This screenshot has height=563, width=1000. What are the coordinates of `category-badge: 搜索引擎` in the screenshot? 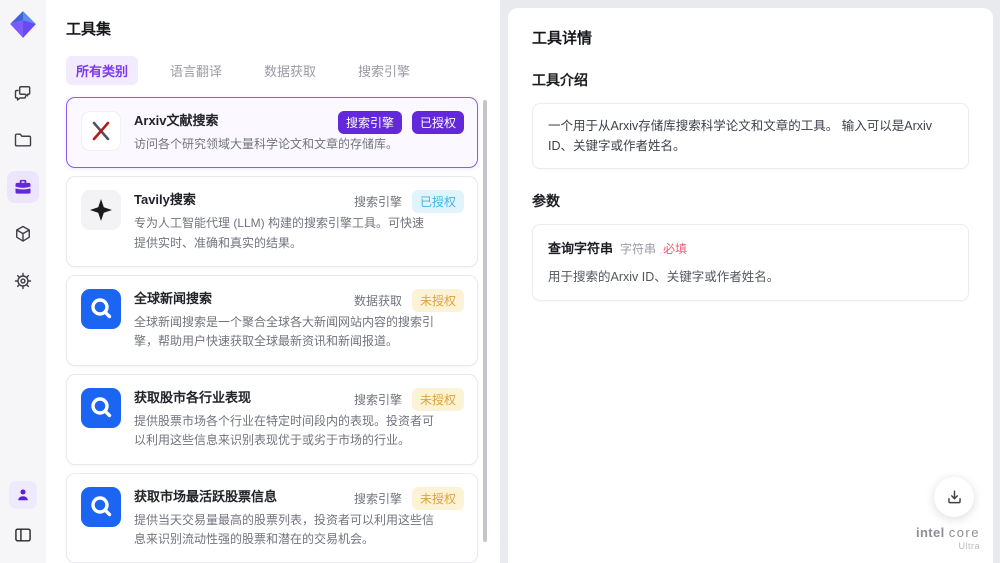 It's located at (369, 122).